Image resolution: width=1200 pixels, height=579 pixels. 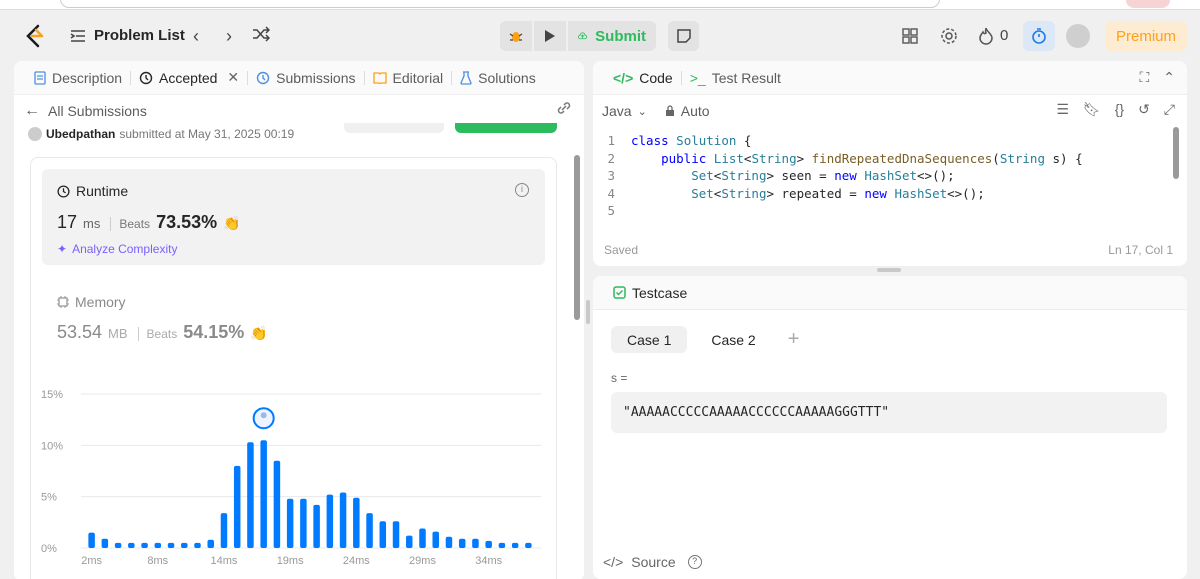 What do you see at coordinates (643, 78) in the screenshot?
I see `tab-code: </> Code` at bounding box center [643, 78].